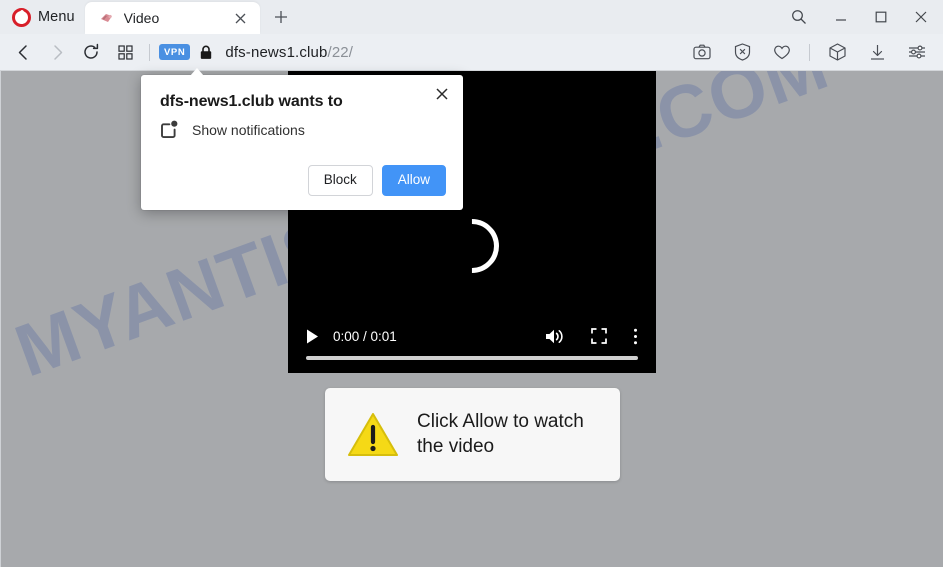 The width and height of the screenshot is (943, 567). I want to click on address-bar: VPN dfs-news1.club/22/, so click(471, 52).